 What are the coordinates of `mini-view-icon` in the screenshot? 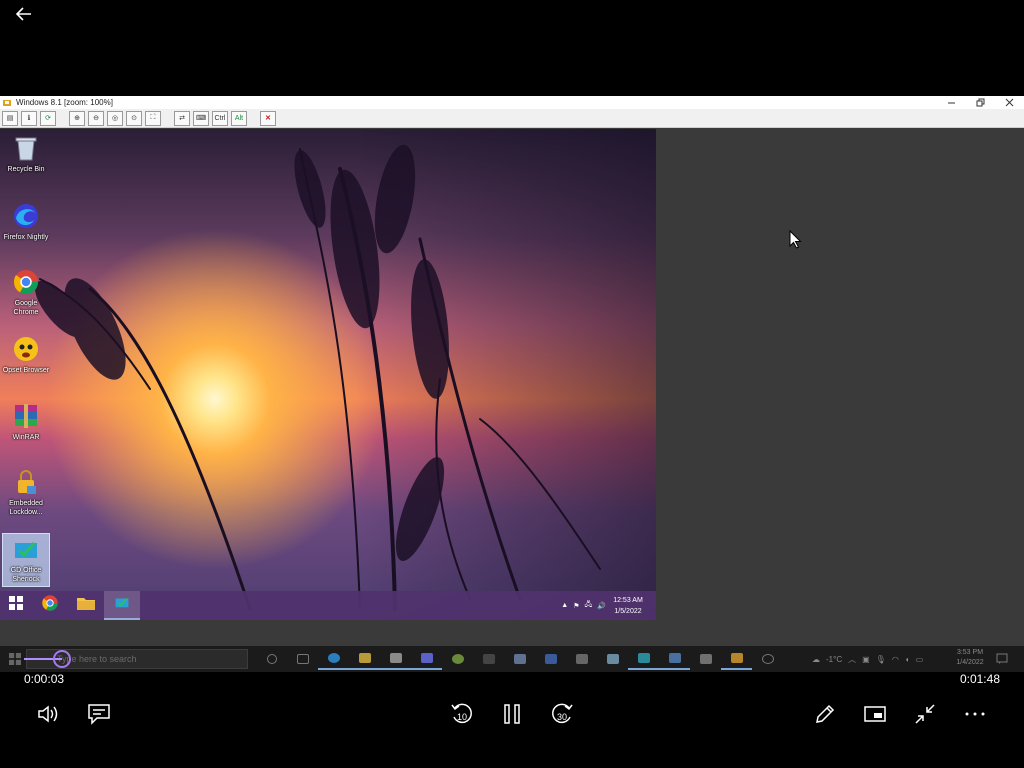 It's located at (875, 714).